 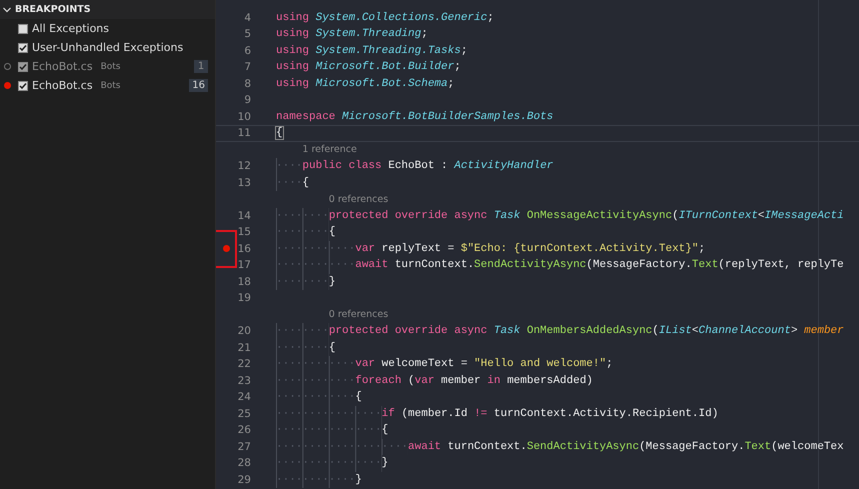 I want to click on code-line: using Microsoft.Bot.Schema;, so click(x=365, y=84).